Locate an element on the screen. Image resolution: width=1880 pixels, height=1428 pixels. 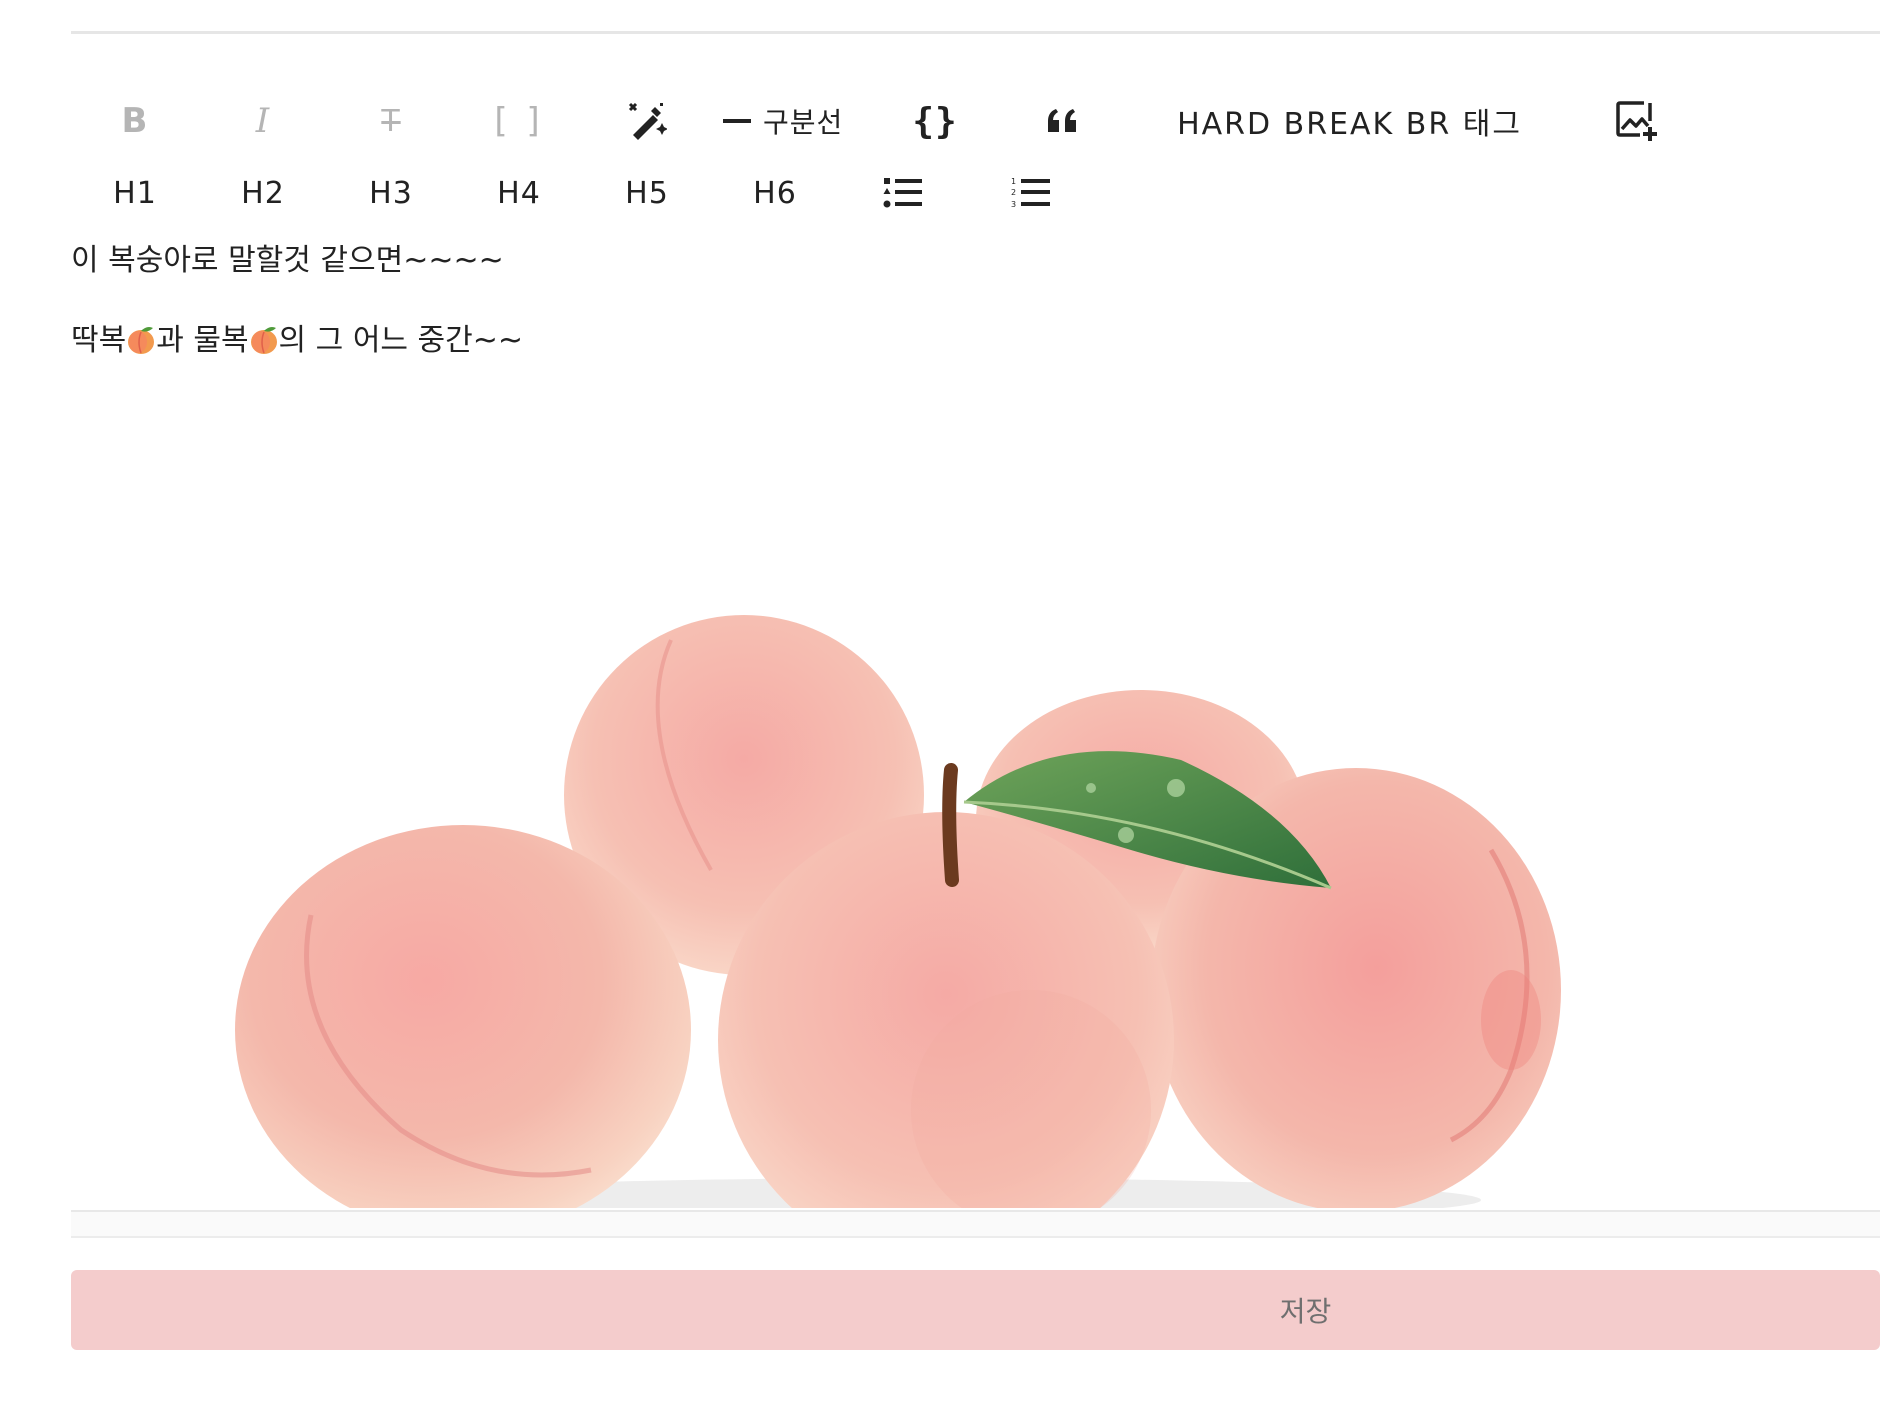
brackets-icon: [ ] is located at coordinates (519, 121).